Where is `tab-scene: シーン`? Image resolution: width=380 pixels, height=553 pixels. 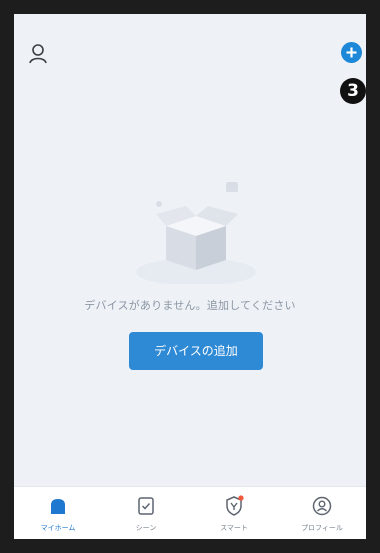 tab-scene: シーン is located at coordinates (146, 513).